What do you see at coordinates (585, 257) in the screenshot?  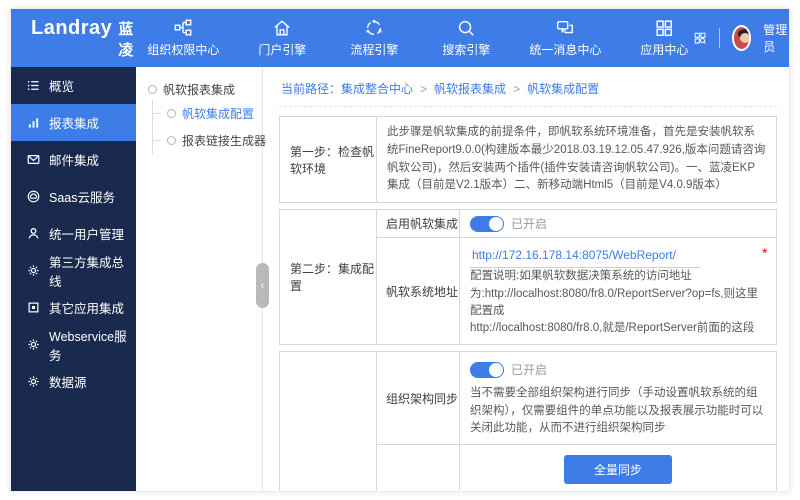 I see `system-address-input: http://172.16.178.14:8075/WebReport/` at bounding box center [585, 257].